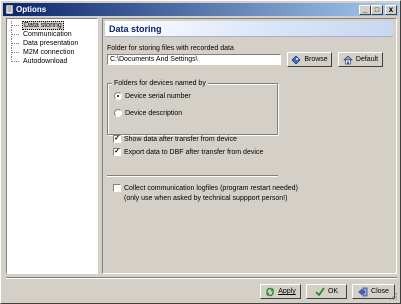 This screenshot has height=304, width=401. I want to click on tree-item-data-storing: Data storing, so click(37, 25).